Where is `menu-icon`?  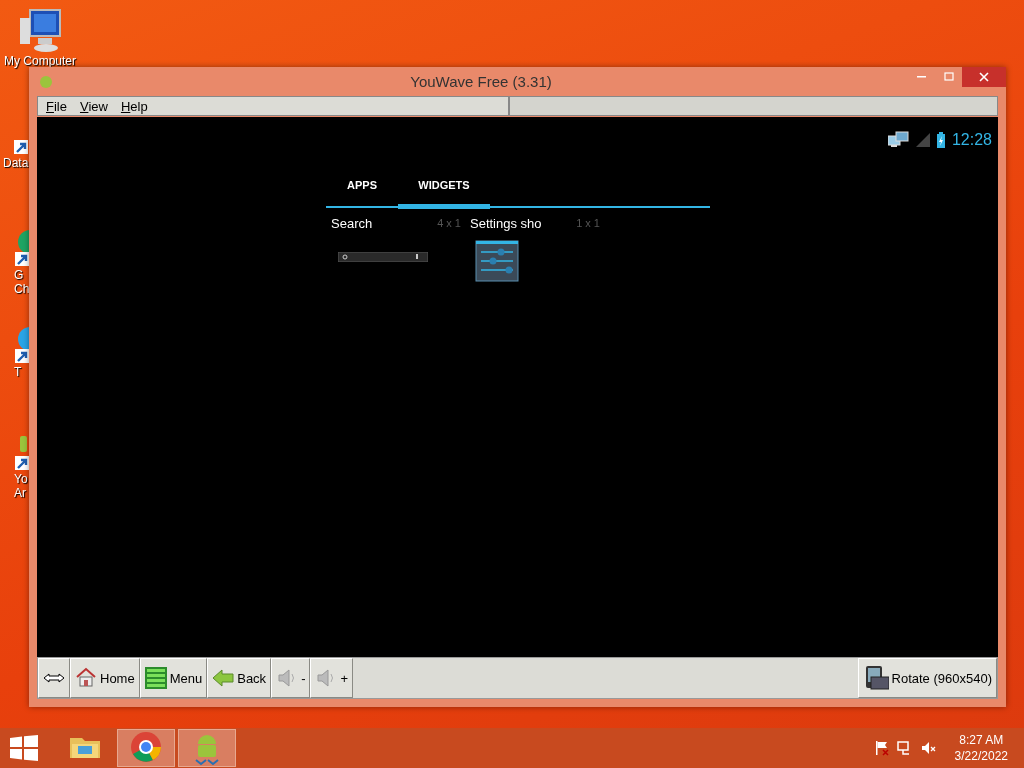 menu-icon is located at coordinates (155, 678).